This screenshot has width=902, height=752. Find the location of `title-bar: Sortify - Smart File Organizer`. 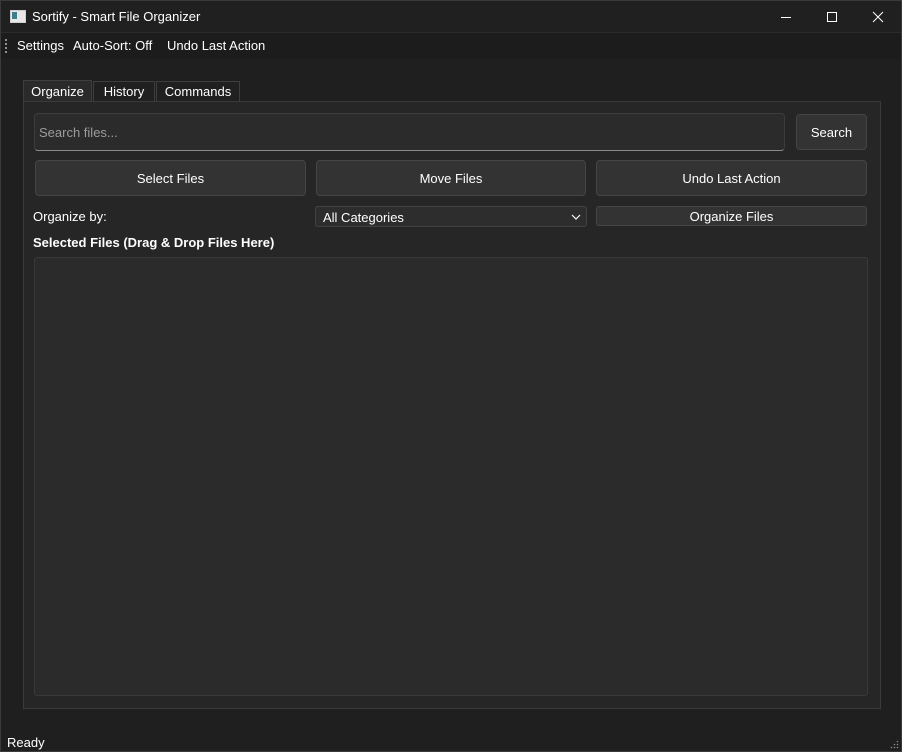

title-bar: Sortify - Smart File Organizer is located at coordinates (451, 16).